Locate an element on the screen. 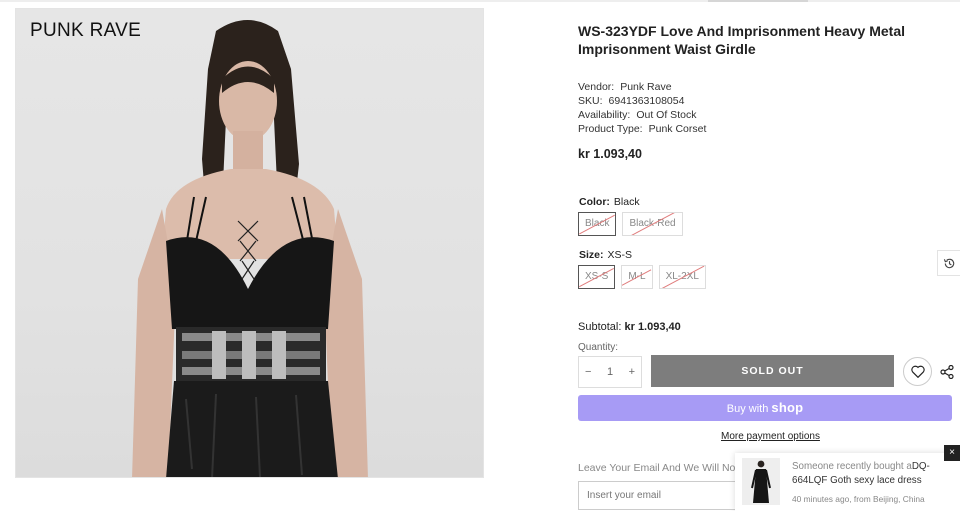  top-progress-line is located at coordinates (480, 1).